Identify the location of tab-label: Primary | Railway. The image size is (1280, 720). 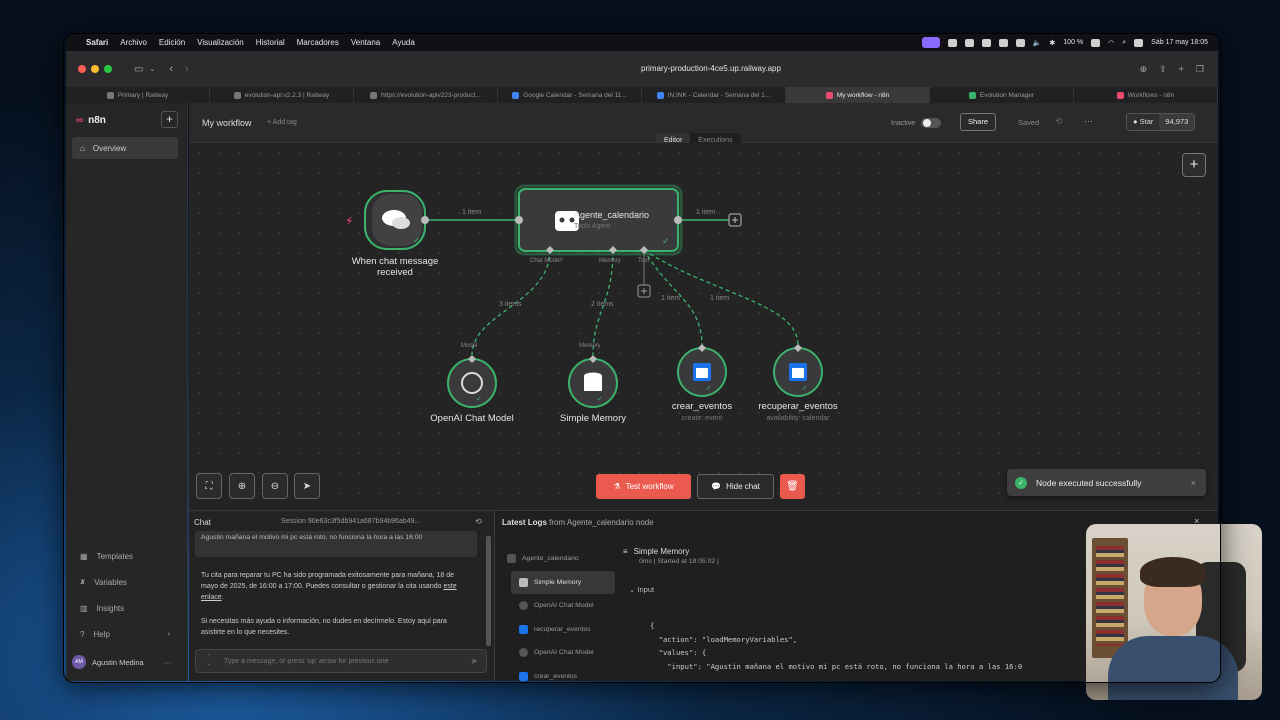
(143, 95).